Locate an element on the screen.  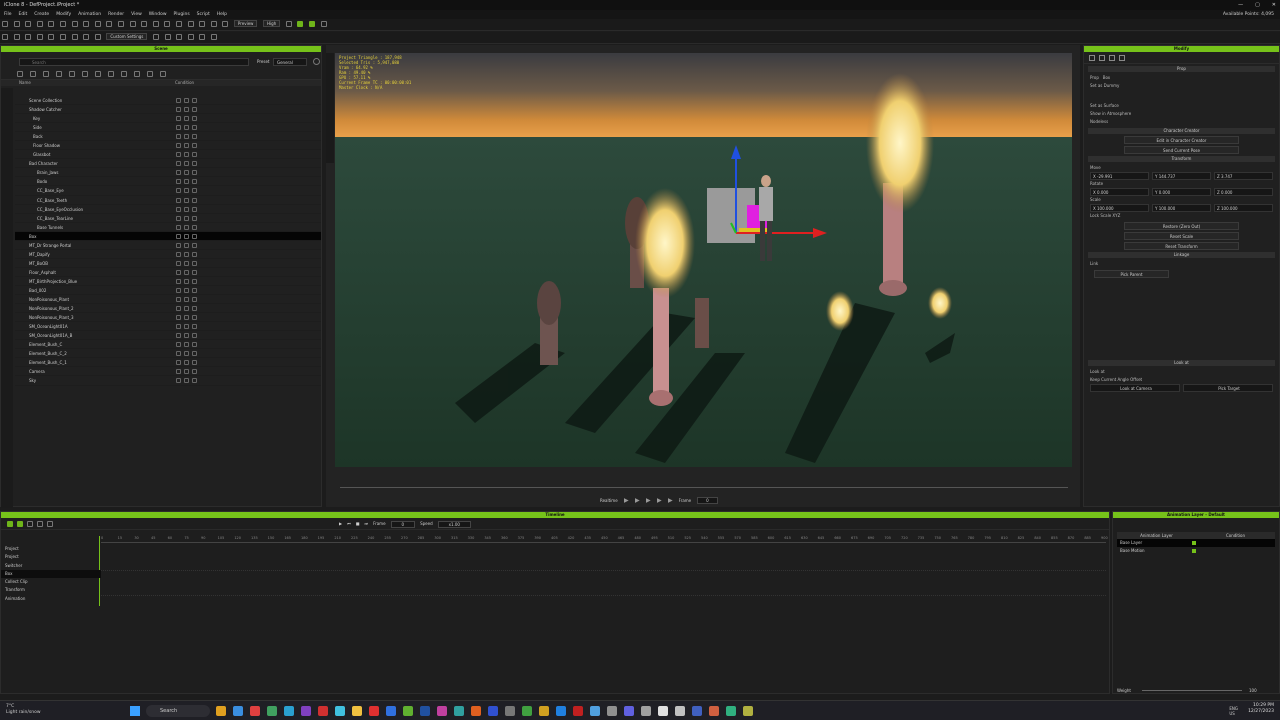
lock-scale-checkbox: Lock Scale XYZ is located at coordinates (1181, 216).